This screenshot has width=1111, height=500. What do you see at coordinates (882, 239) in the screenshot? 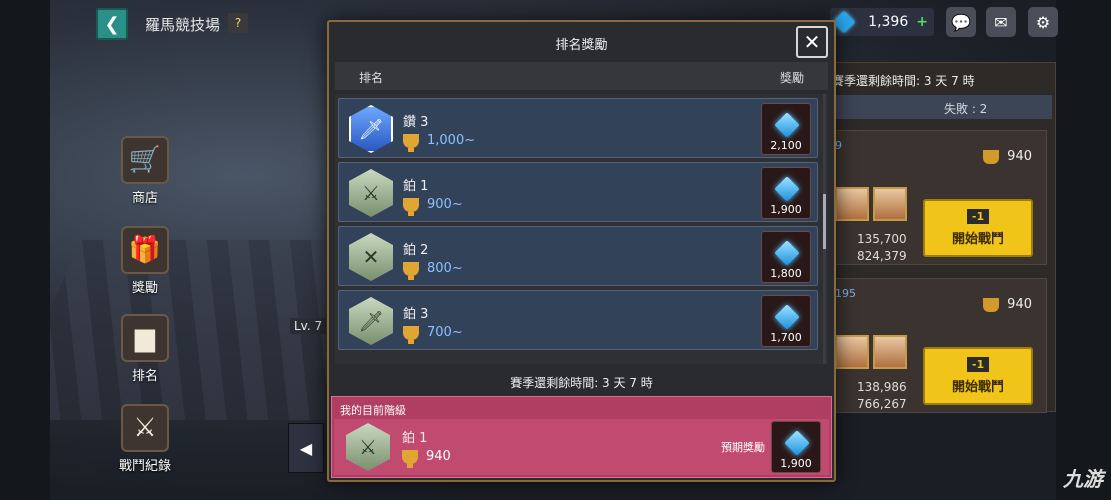
I see `opponent-power: 135,700` at bounding box center [882, 239].